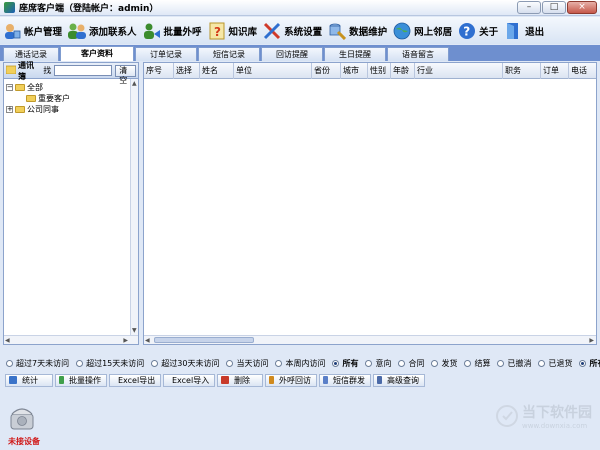  Describe the element at coordinates (560, 363) in the screenshot. I see `filter-label: 已退货` at that location.